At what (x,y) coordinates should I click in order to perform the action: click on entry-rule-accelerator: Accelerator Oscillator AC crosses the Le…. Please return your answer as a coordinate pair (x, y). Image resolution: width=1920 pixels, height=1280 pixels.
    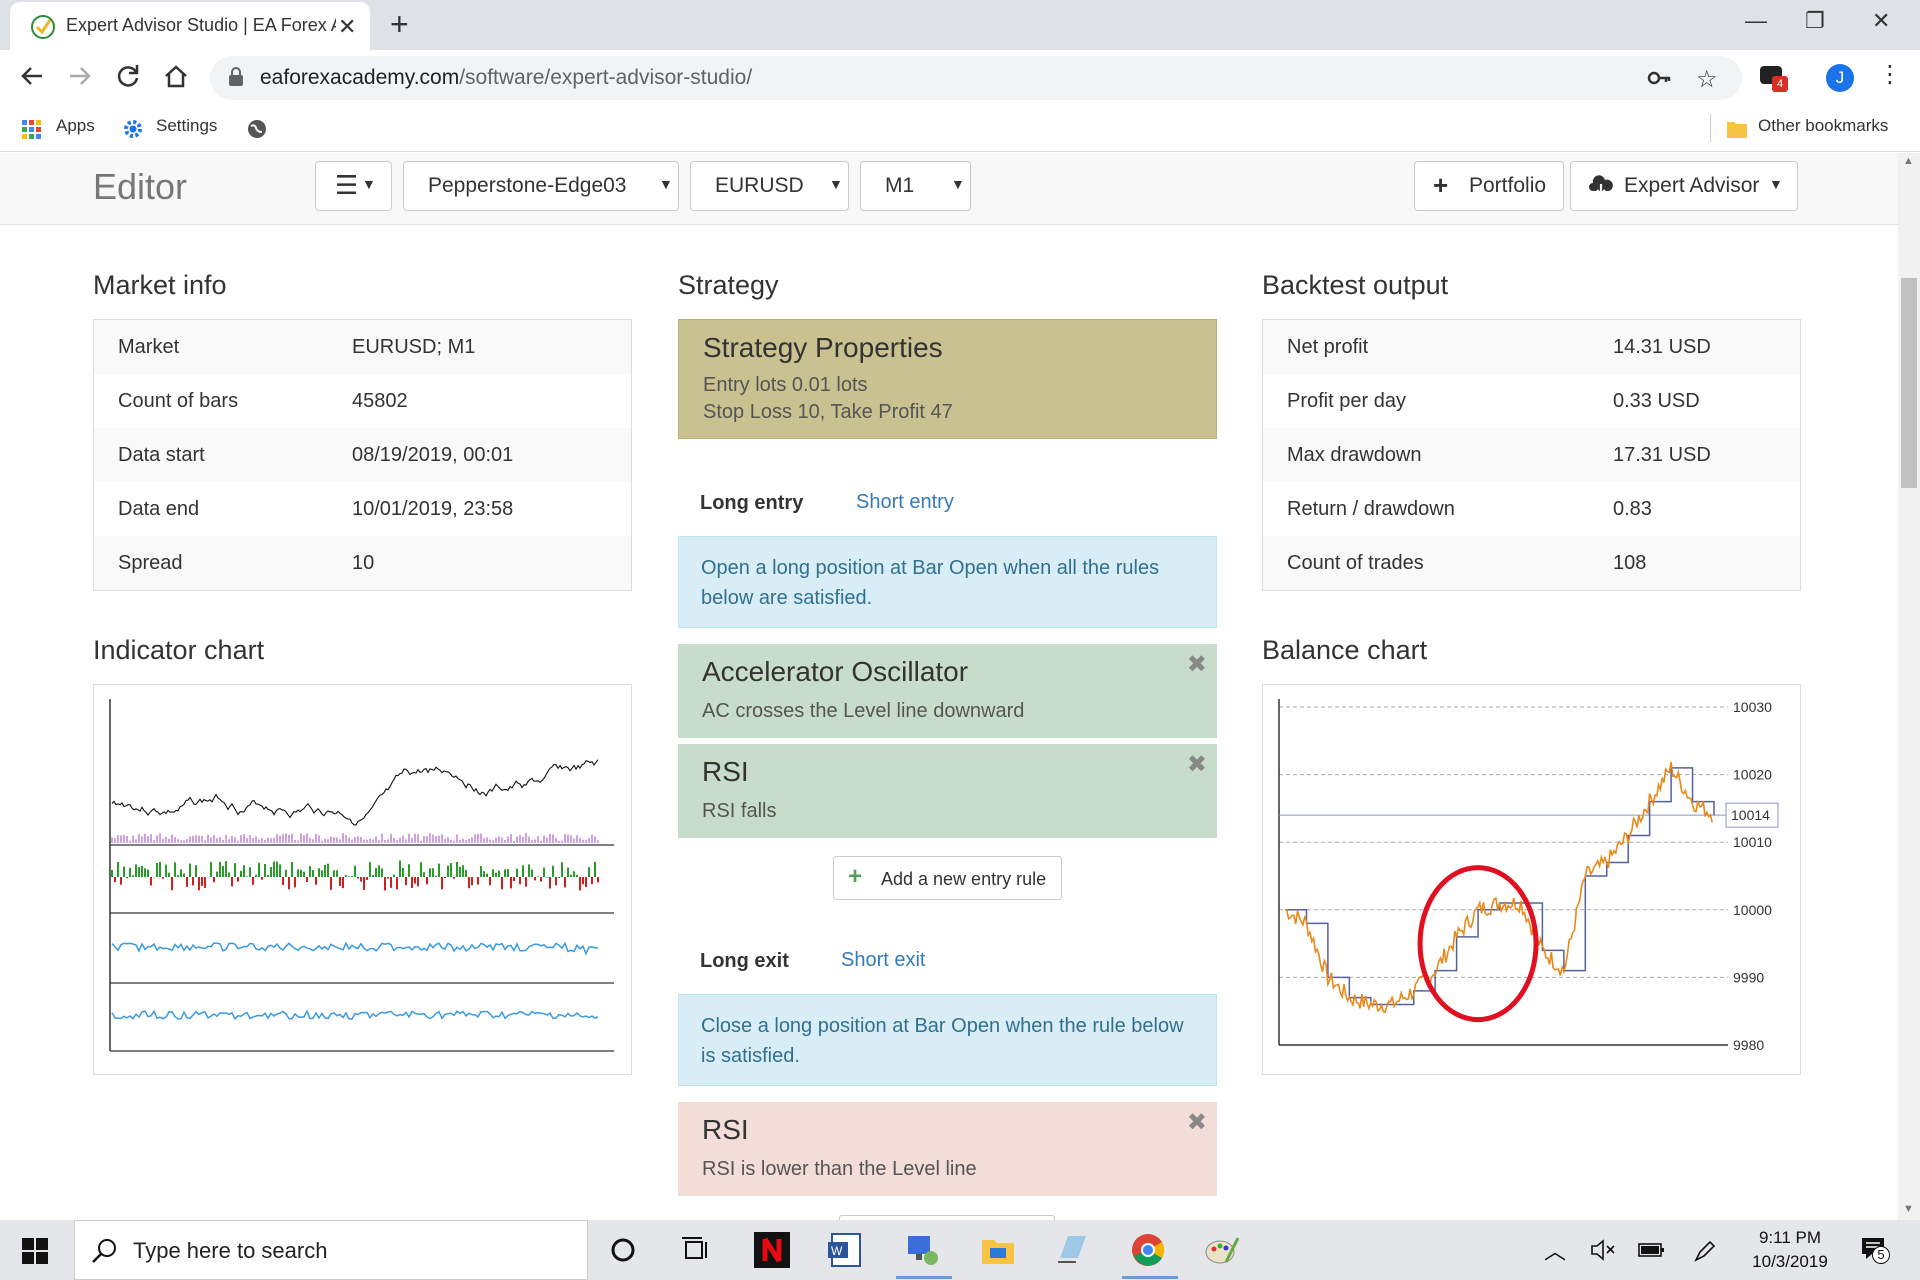
    Looking at the image, I should click on (947, 691).